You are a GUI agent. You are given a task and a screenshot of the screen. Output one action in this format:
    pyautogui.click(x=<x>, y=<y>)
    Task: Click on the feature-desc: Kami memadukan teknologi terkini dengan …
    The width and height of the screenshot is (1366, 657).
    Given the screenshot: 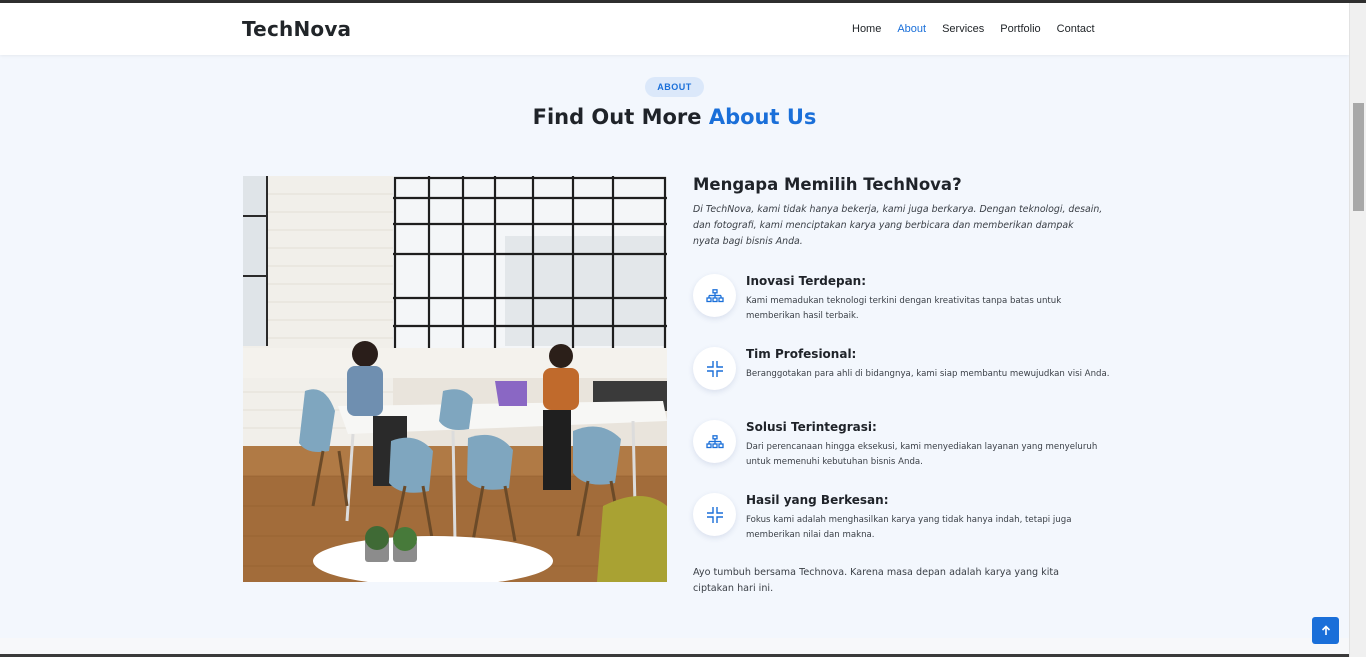 What is the action you would take?
    pyautogui.click(x=904, y=308)
    